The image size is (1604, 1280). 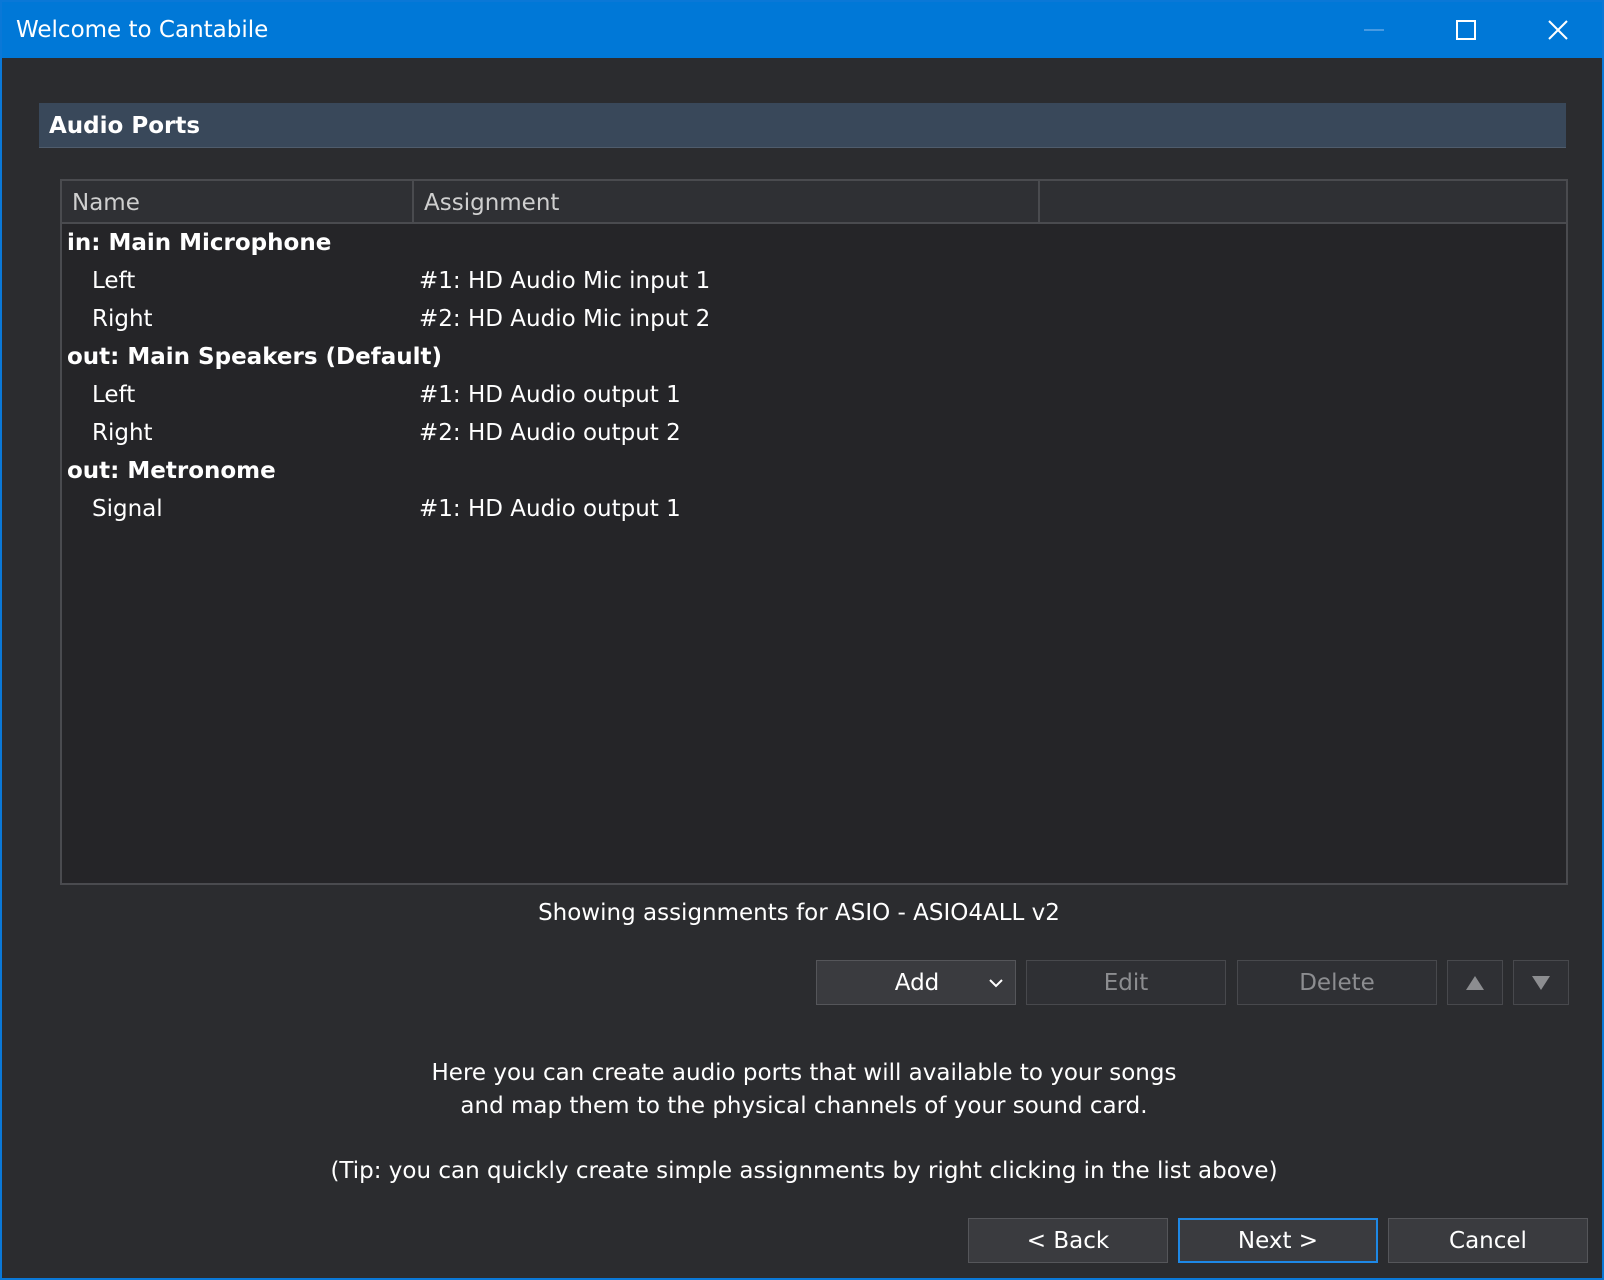 I want to click on maximize-icon, so click(x=1466, y=30).